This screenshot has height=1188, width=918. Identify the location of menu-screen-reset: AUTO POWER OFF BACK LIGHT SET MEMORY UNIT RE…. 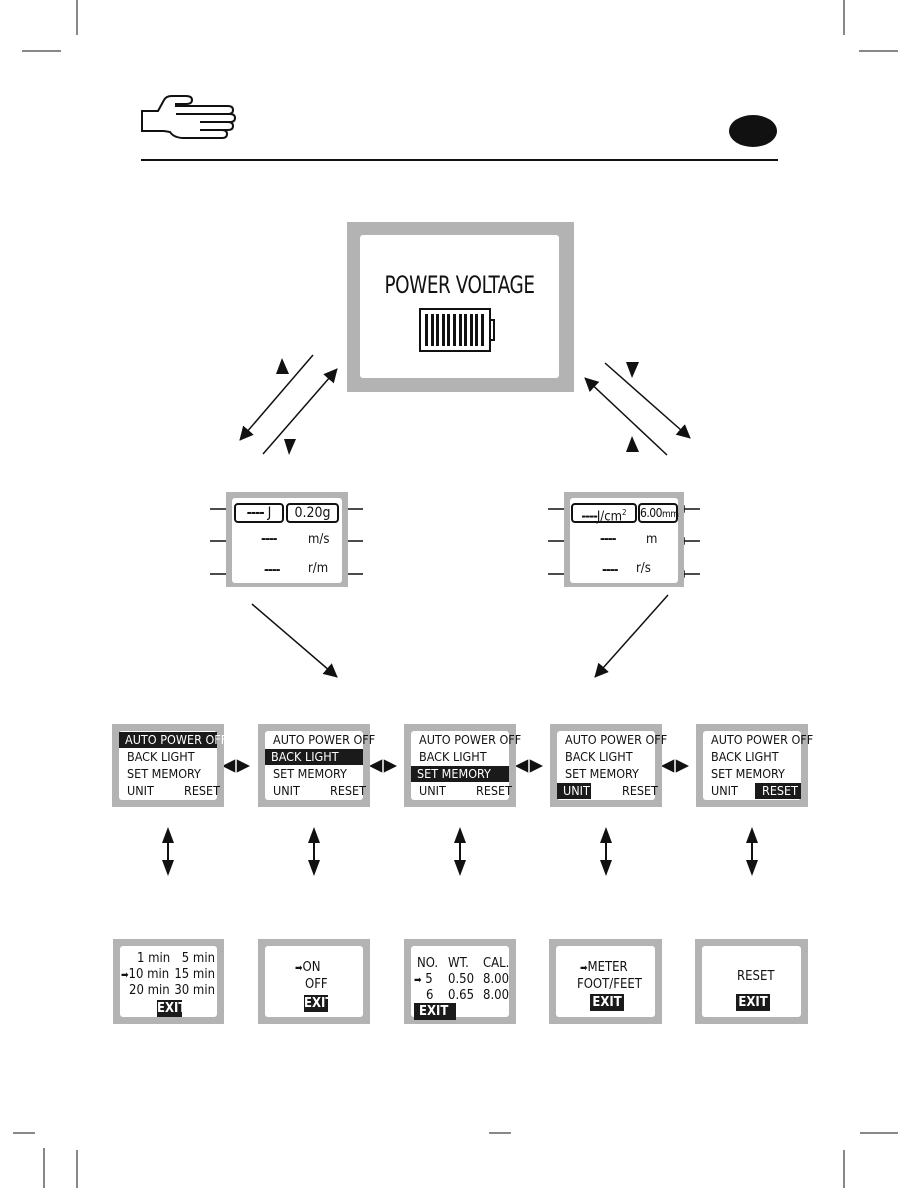
(754, 765).